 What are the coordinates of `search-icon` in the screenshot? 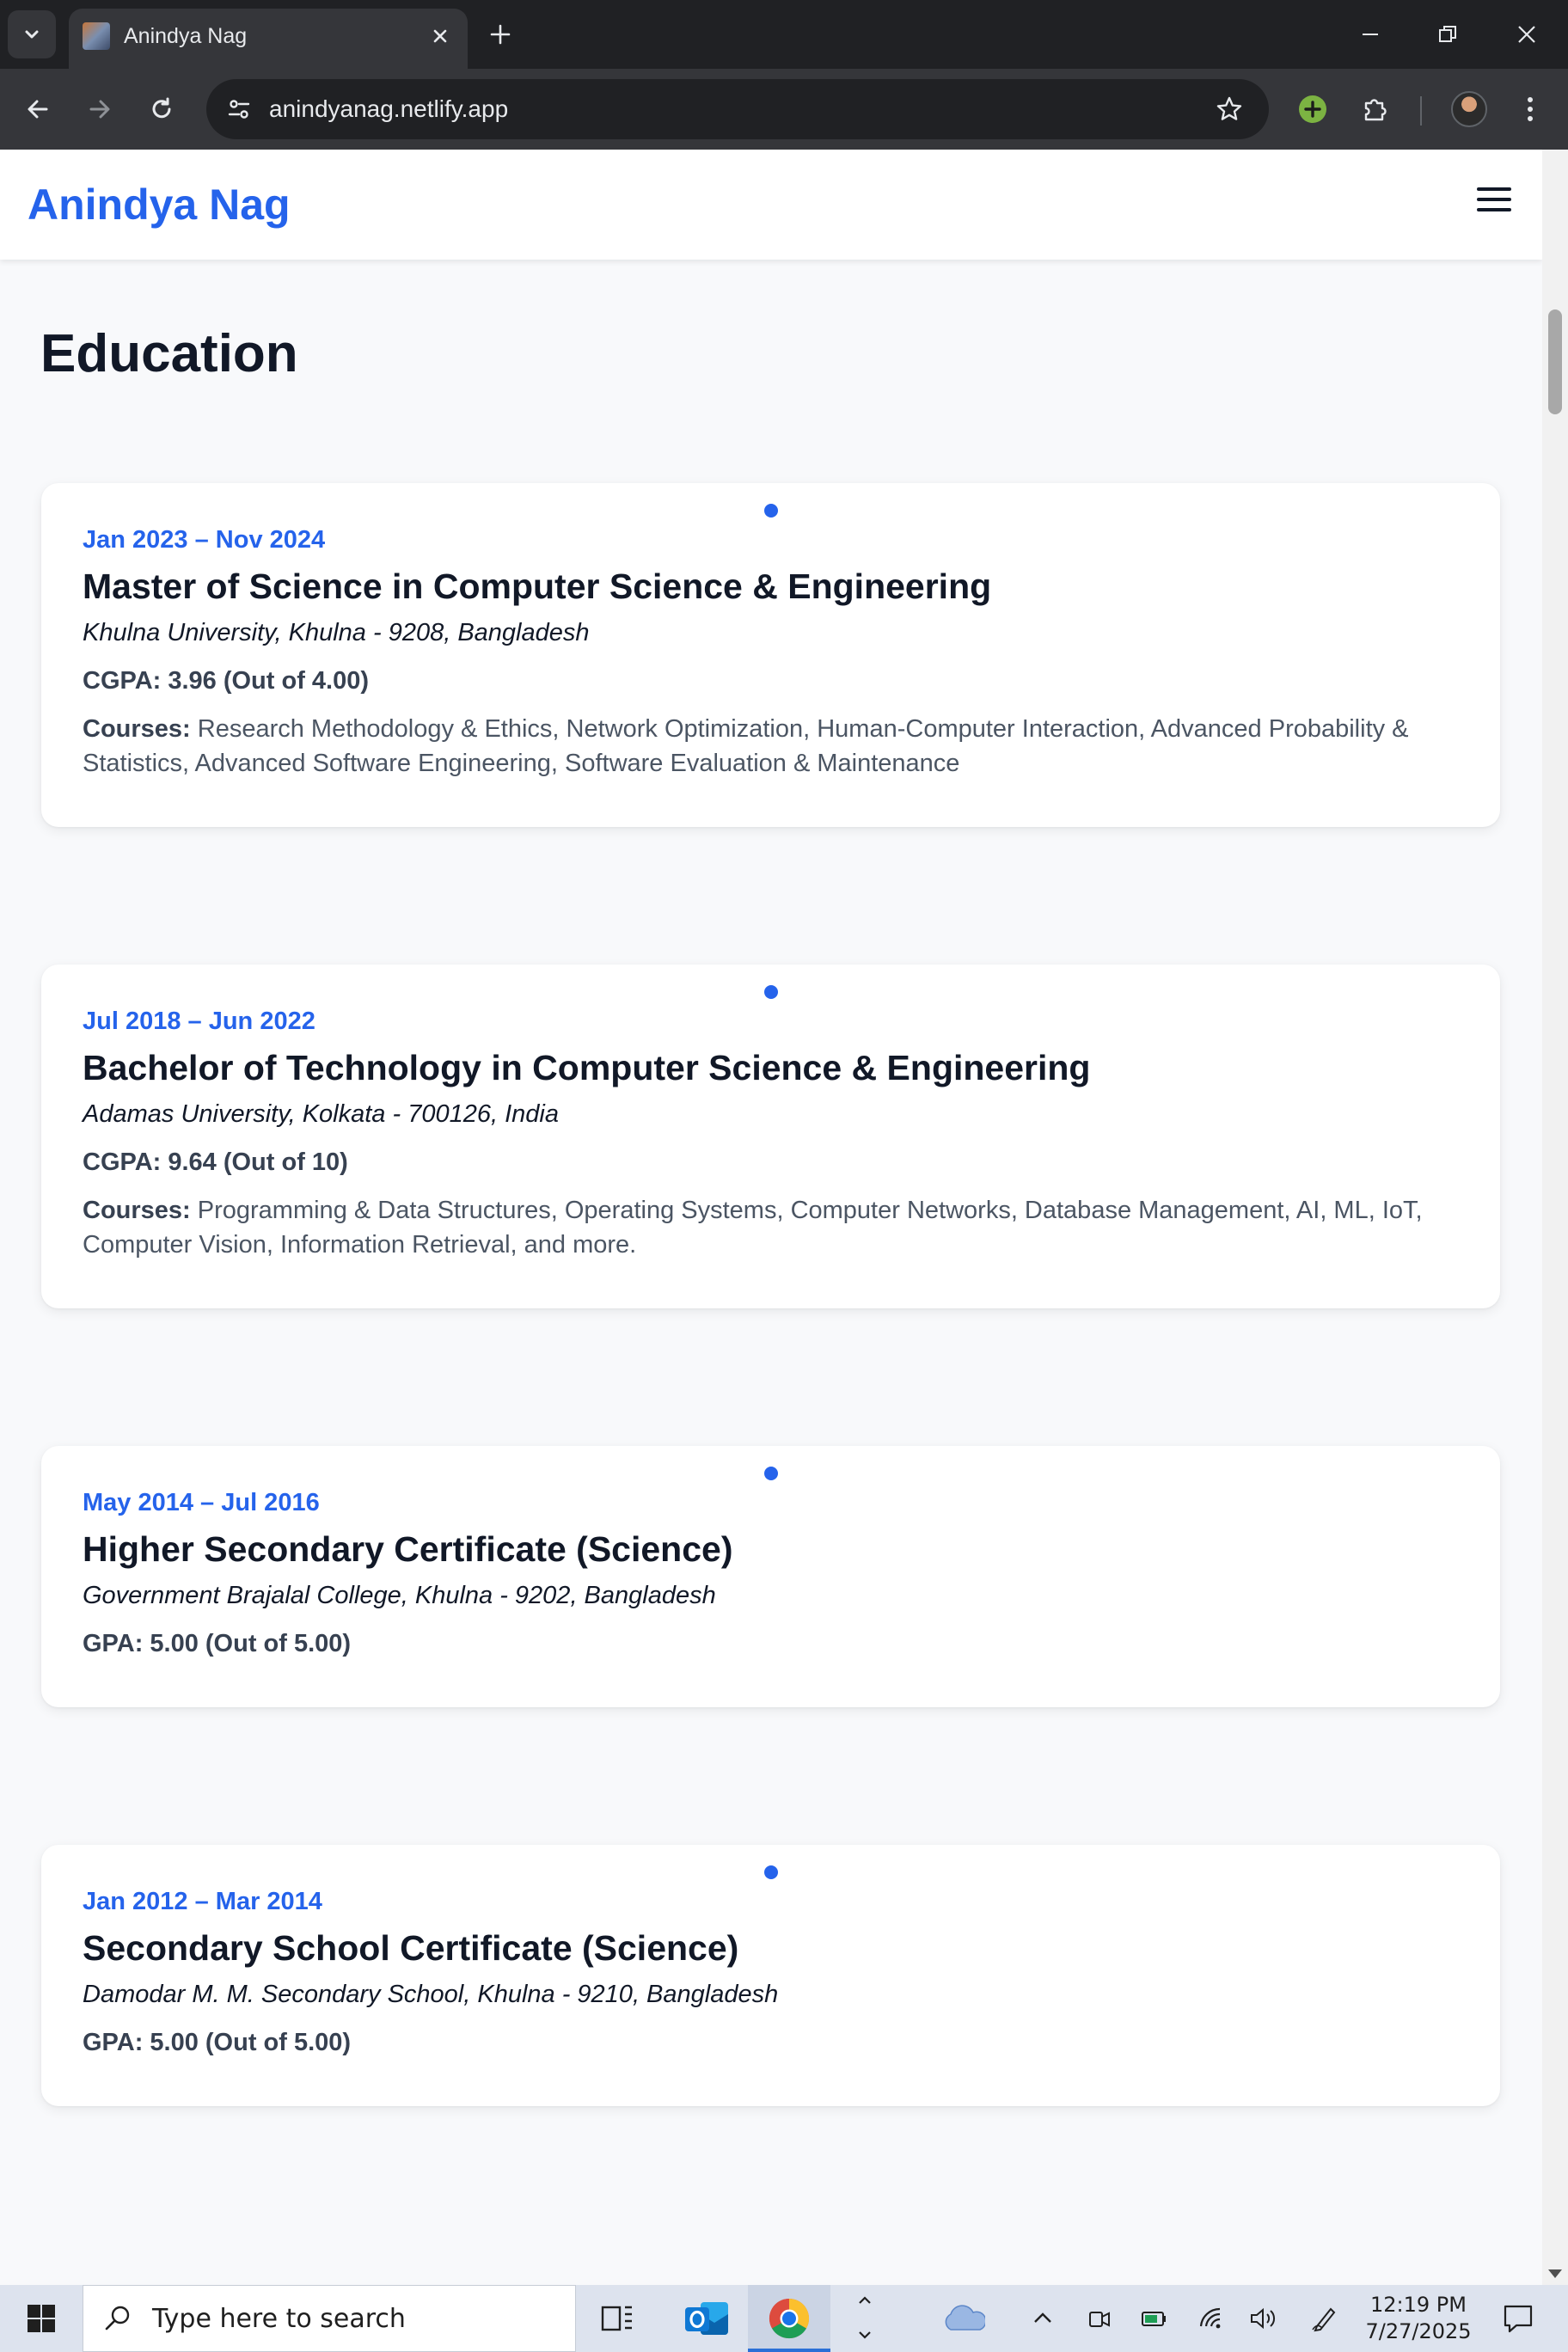 It's located at (118, 2318).